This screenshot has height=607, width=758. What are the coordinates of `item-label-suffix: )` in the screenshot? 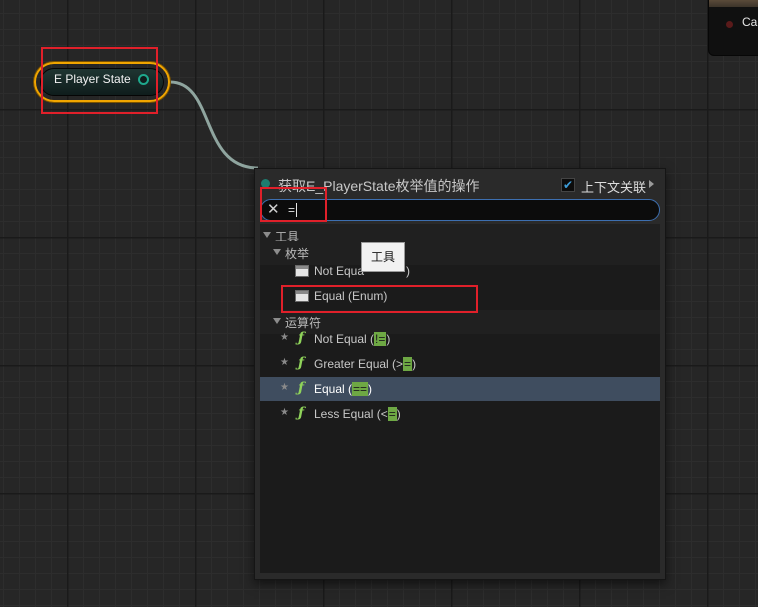 It's located at (408, 271).